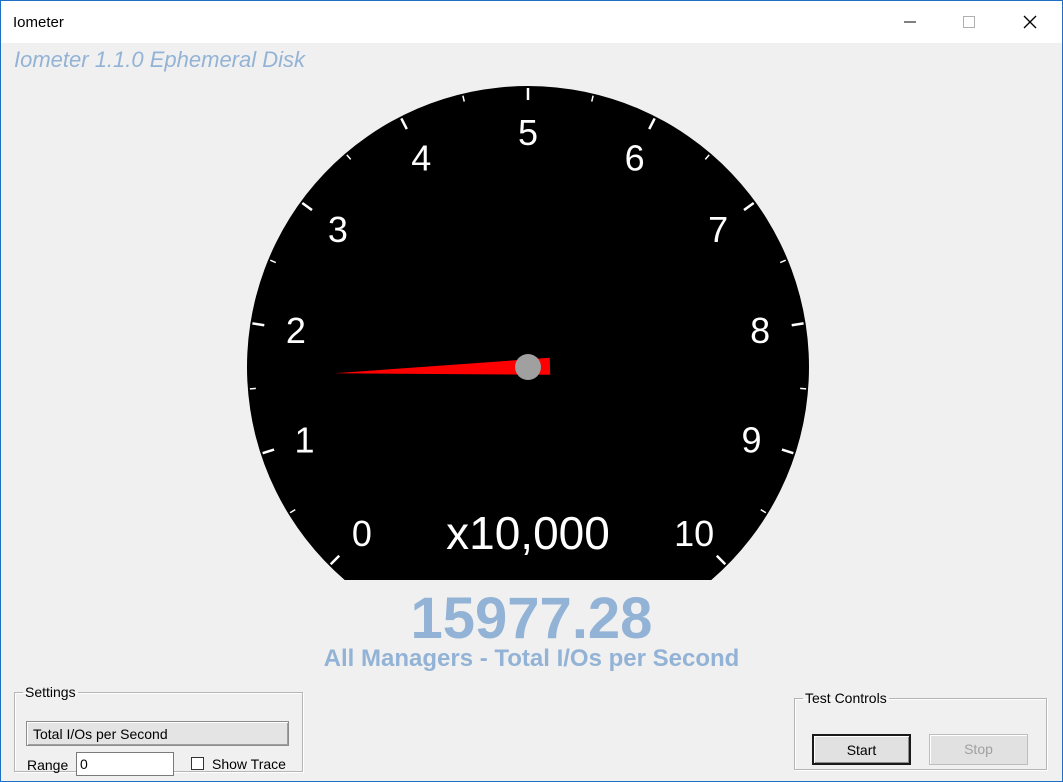 This screenshot has height=782, width=1063. I want to click on start-button: Start, so click(861, 749).